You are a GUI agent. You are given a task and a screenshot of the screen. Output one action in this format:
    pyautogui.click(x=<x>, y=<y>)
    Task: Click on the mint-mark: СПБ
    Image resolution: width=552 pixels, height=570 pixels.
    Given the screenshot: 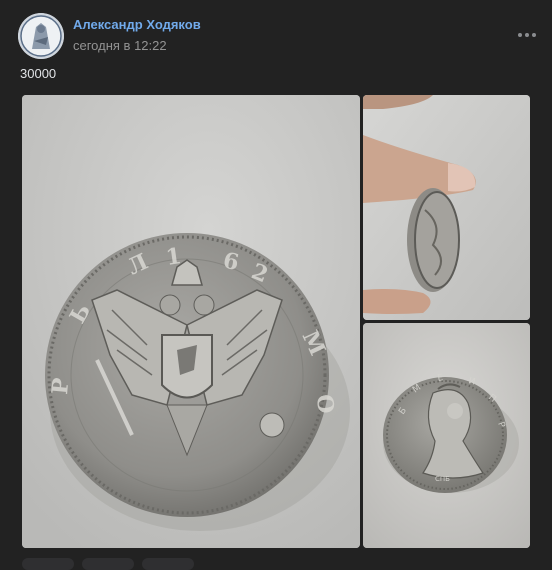 What is the action you would take?
    pyautogui.click(x=442, y=479)
    